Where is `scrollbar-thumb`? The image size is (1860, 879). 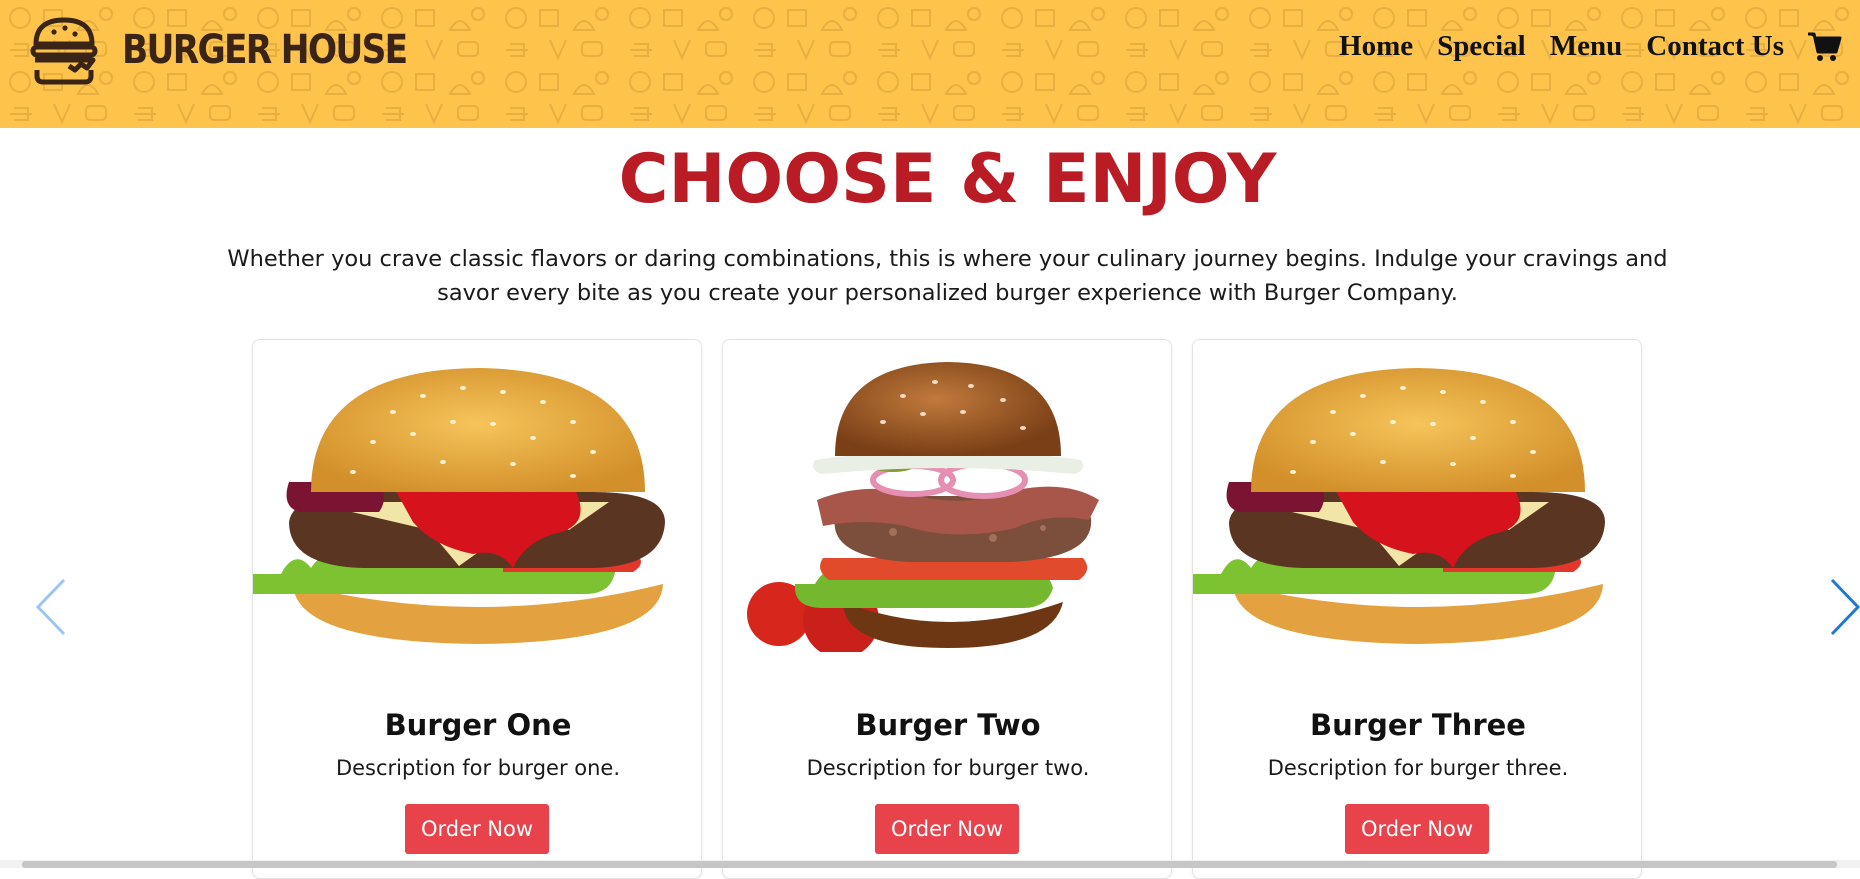 scrollbar-thumb is located at coordinates (929, 864).